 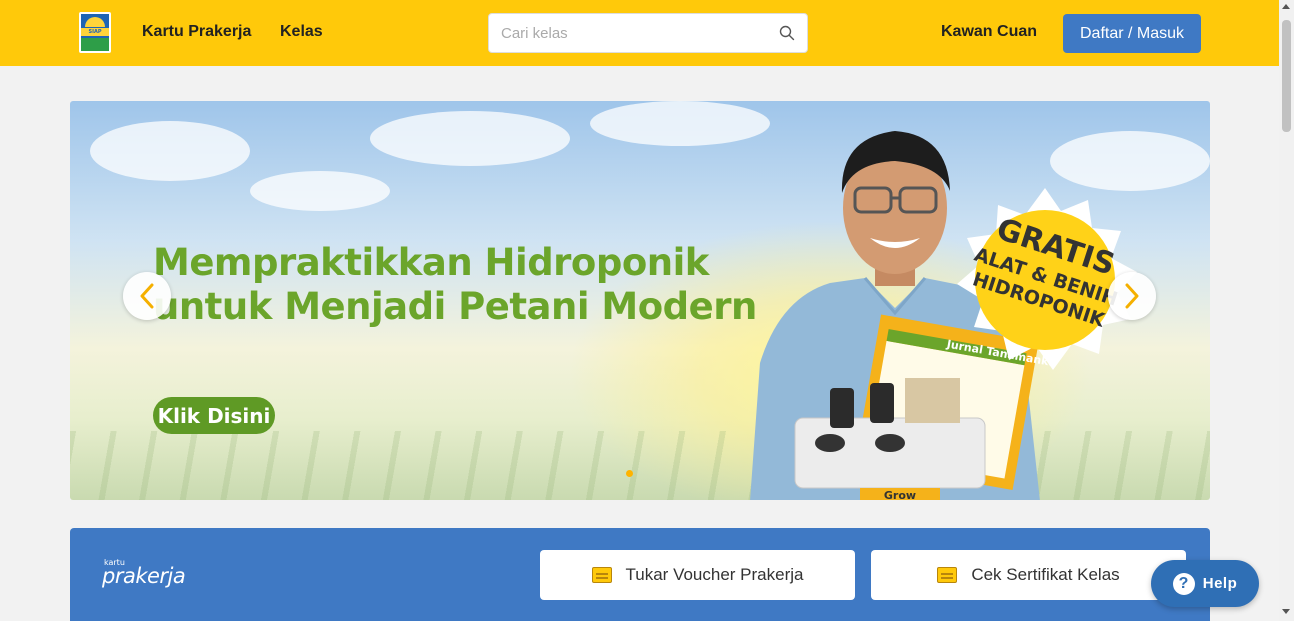 What do you see at coordinates (714, 574) in the screenshot?
I see `tukar-voucher-label: Tukar Voucher Prakerja` at bounding box center [714, 574].